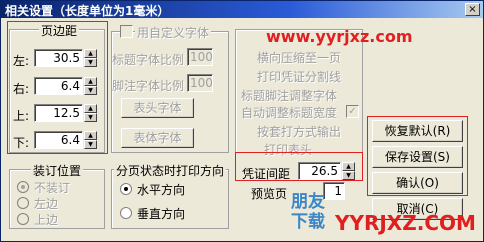 Image resolution: width=484 pixels, height=242 pixels. I want to click on binding-option-label: 左边, so click(46, 204).